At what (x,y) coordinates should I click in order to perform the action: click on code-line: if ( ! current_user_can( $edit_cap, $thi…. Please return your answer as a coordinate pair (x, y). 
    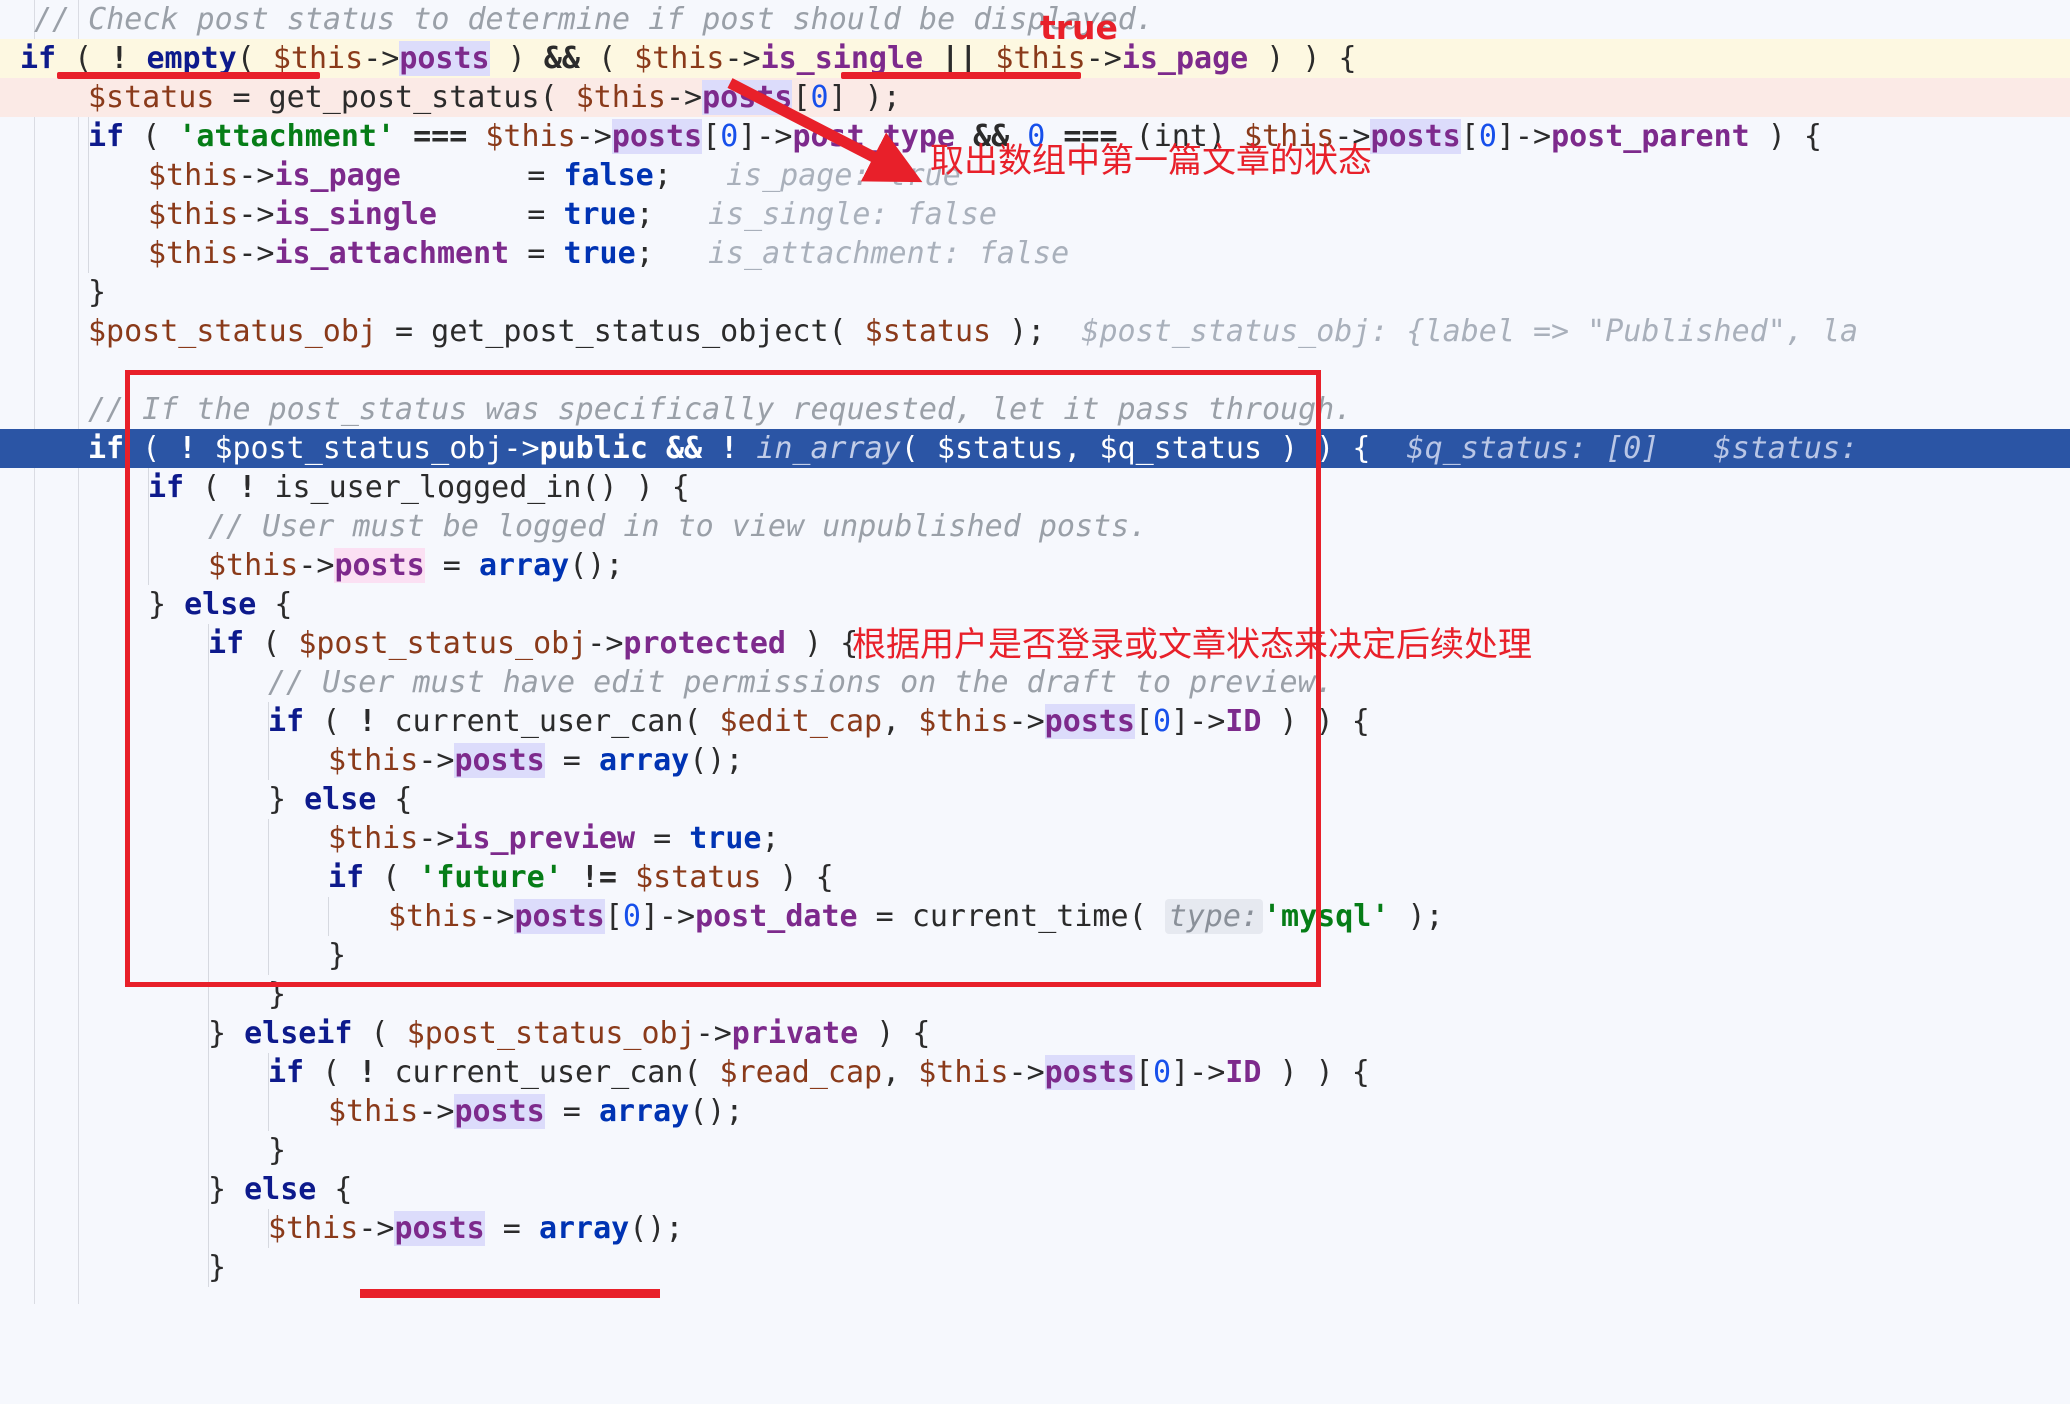
    Looking at the image, I should click on (1035, 721).